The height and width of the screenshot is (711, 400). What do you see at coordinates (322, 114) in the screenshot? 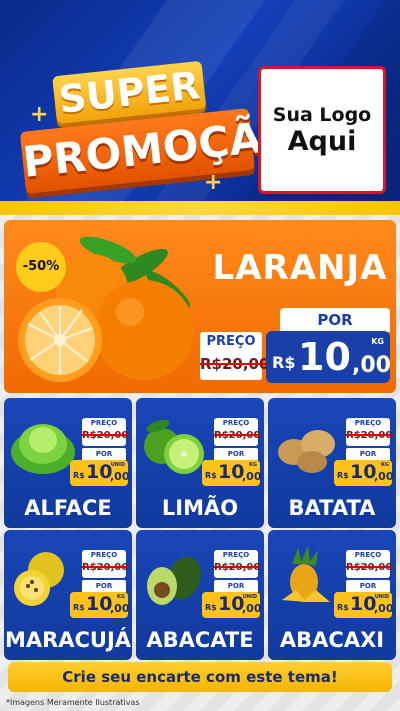
I see `logo-text-line1: Sua Logo` at bounding box center [322, 114].